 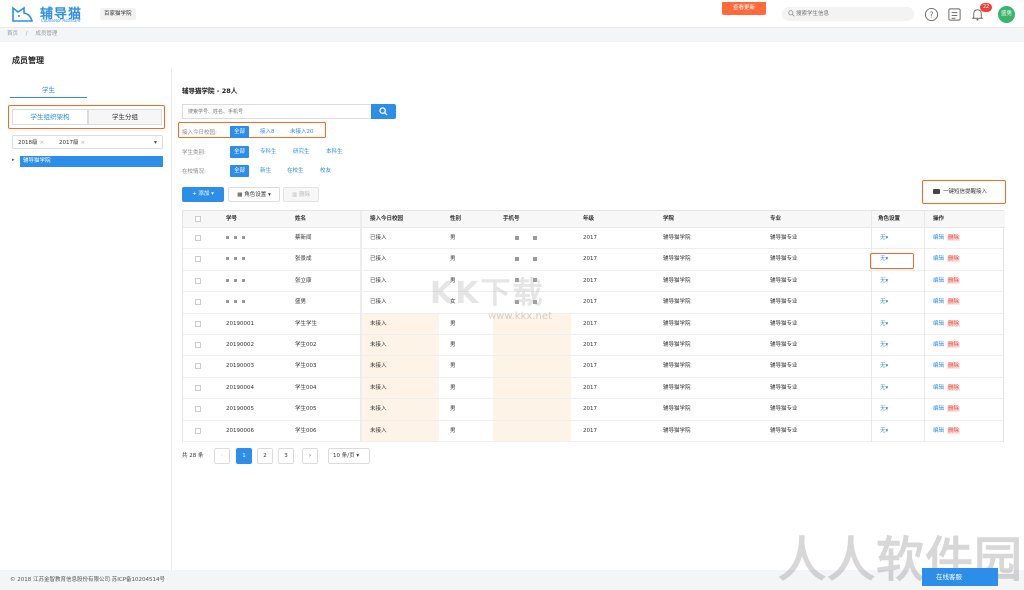 What do you see at coordinates (268, 152) in the screenshot?
I see `filter-option-junior: 专科生` at bounding box center [268, 152].